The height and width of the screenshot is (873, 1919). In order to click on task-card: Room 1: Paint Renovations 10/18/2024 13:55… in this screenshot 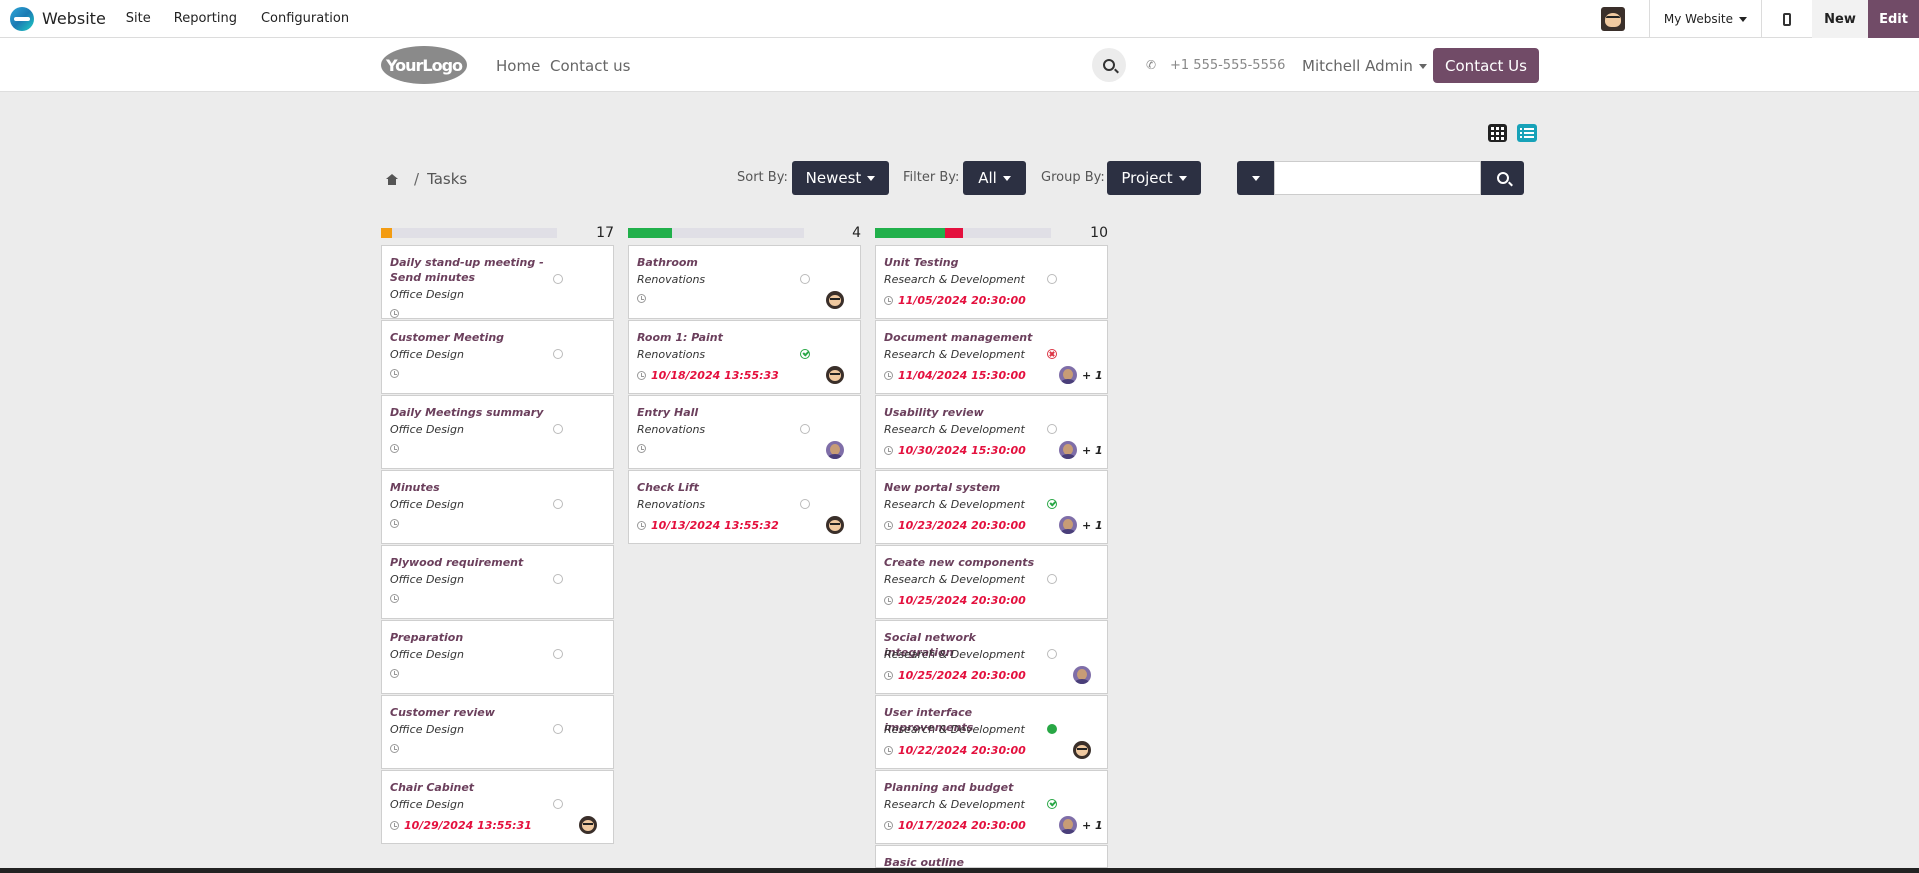, I will do `click(744, 357)`.